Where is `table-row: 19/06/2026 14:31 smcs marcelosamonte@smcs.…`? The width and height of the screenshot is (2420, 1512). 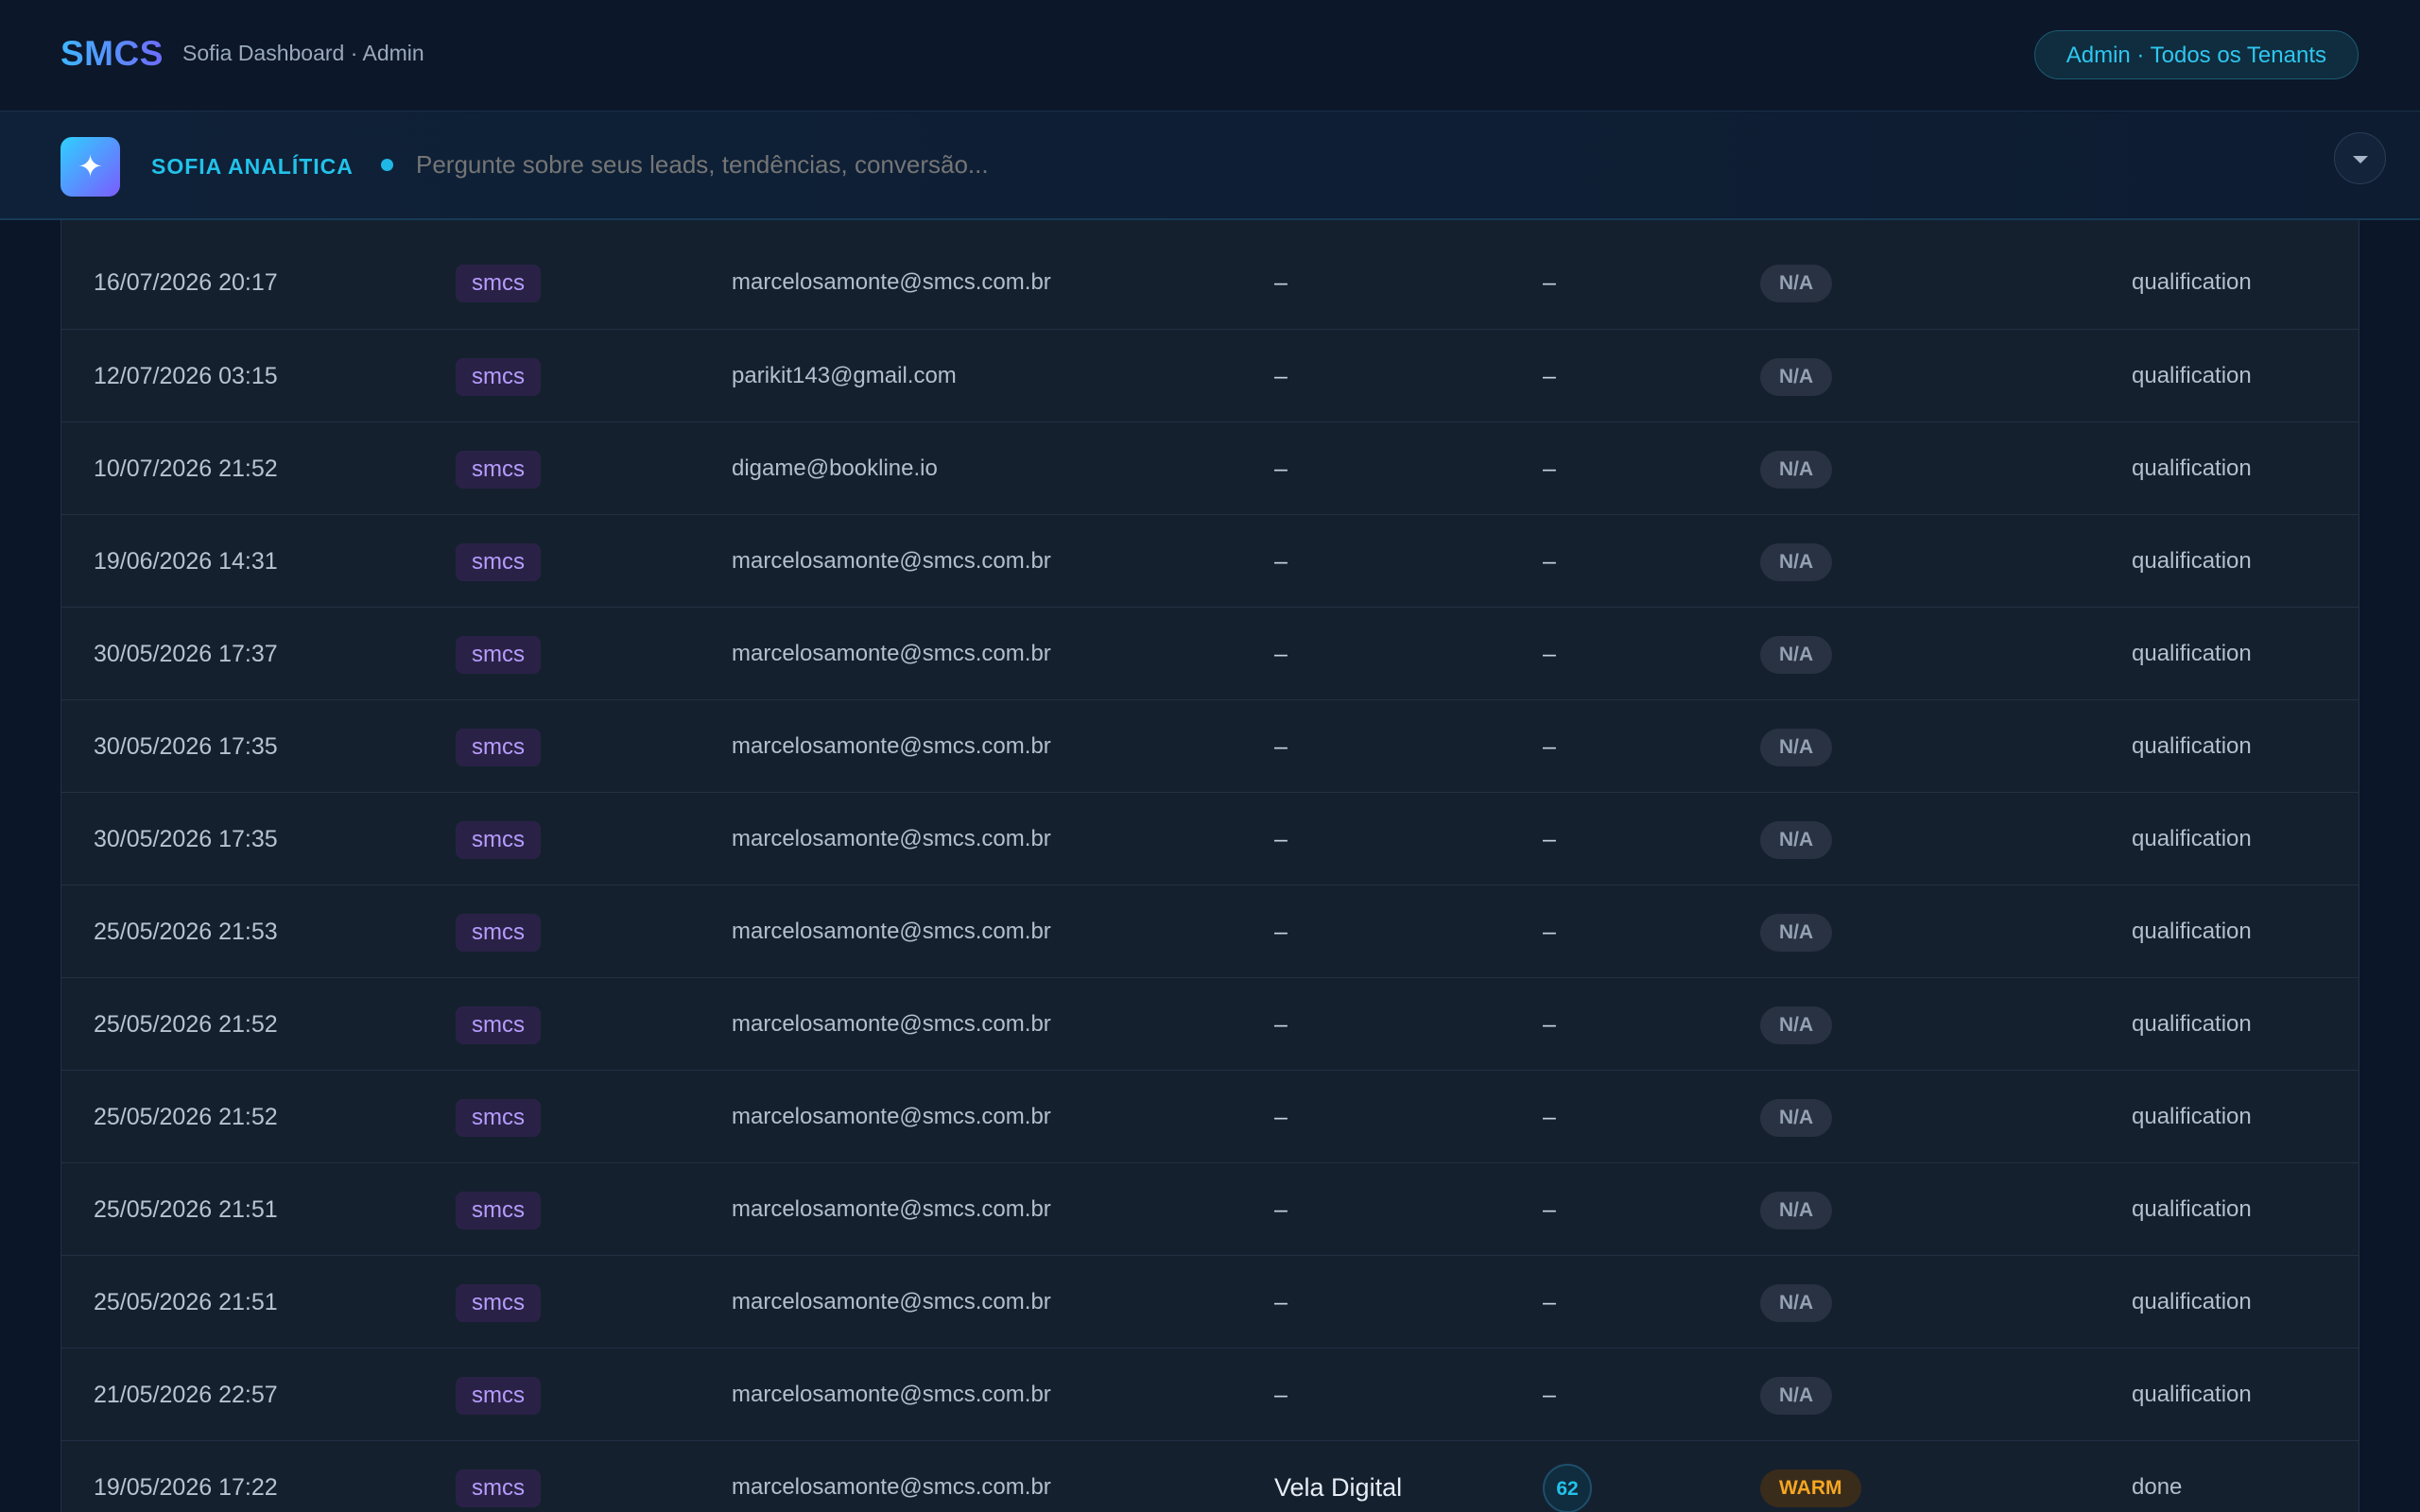 table-row: 19/06/2026 14:31 smcs marcelosamonte@smcs.… is located at coordinates (1210, 560).